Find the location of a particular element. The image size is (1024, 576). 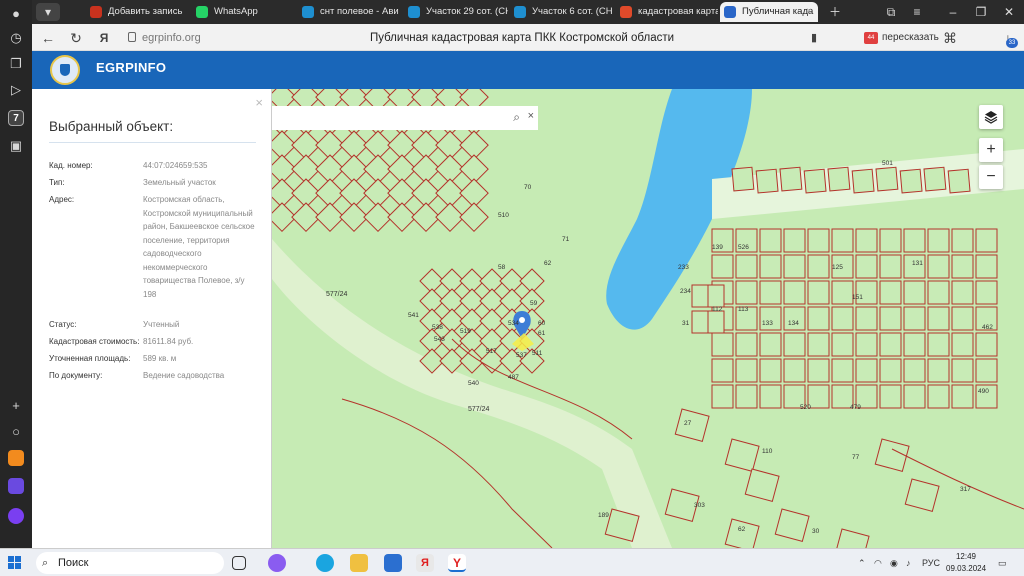

explorer-icon is located at coordinates (359, 563).